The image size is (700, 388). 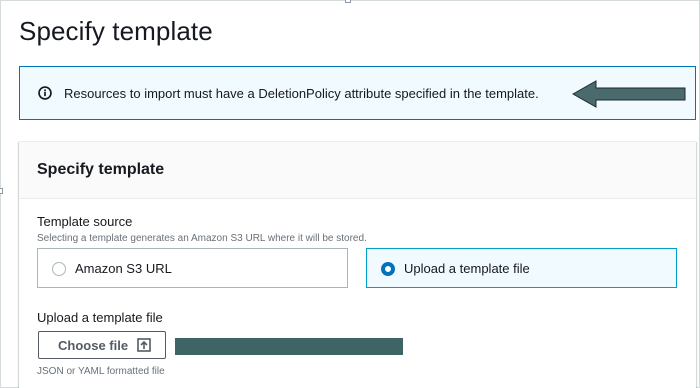 I want to click on panel-title: Specify template, so click(x=101, y=169).